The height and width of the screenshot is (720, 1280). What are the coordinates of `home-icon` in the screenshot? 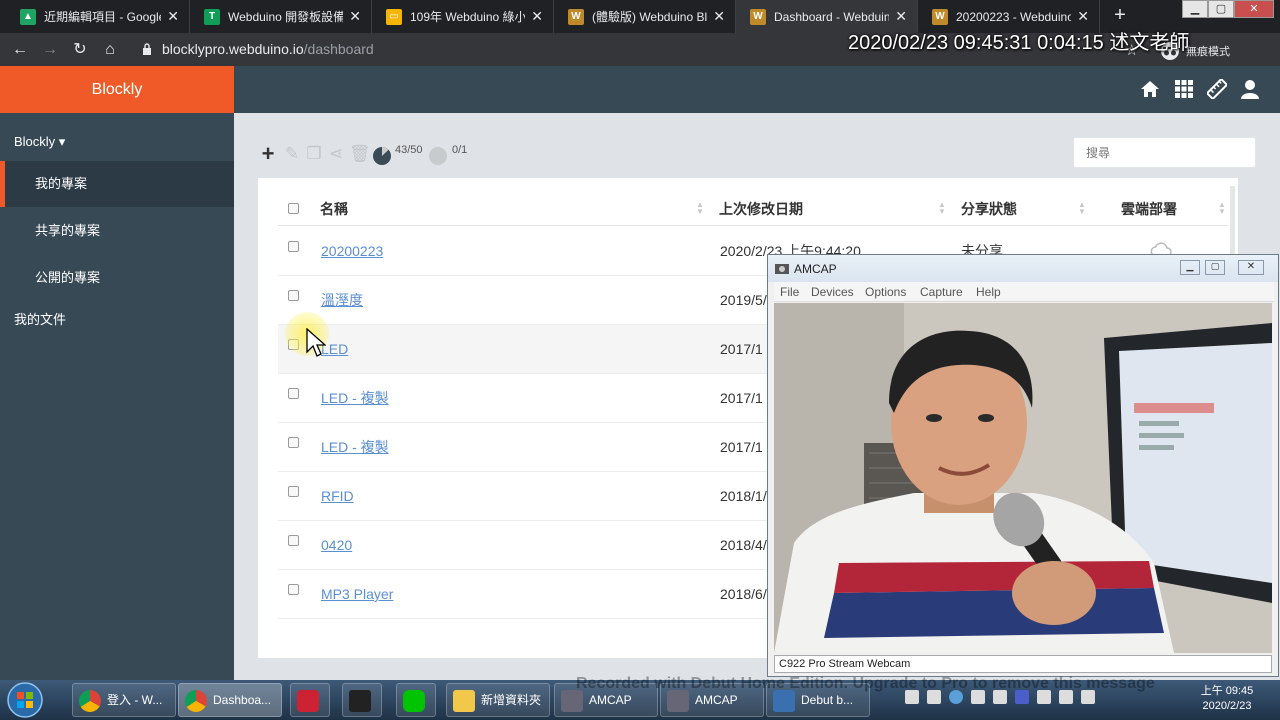 It's located at (1150, 89).